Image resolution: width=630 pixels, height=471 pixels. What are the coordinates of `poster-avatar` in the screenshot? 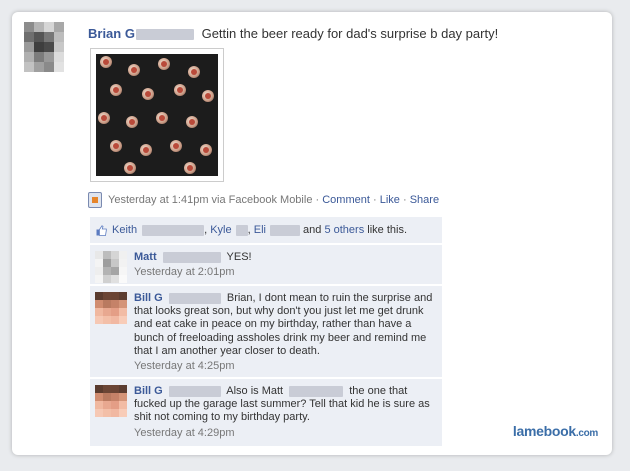 It's located at (44, 47).